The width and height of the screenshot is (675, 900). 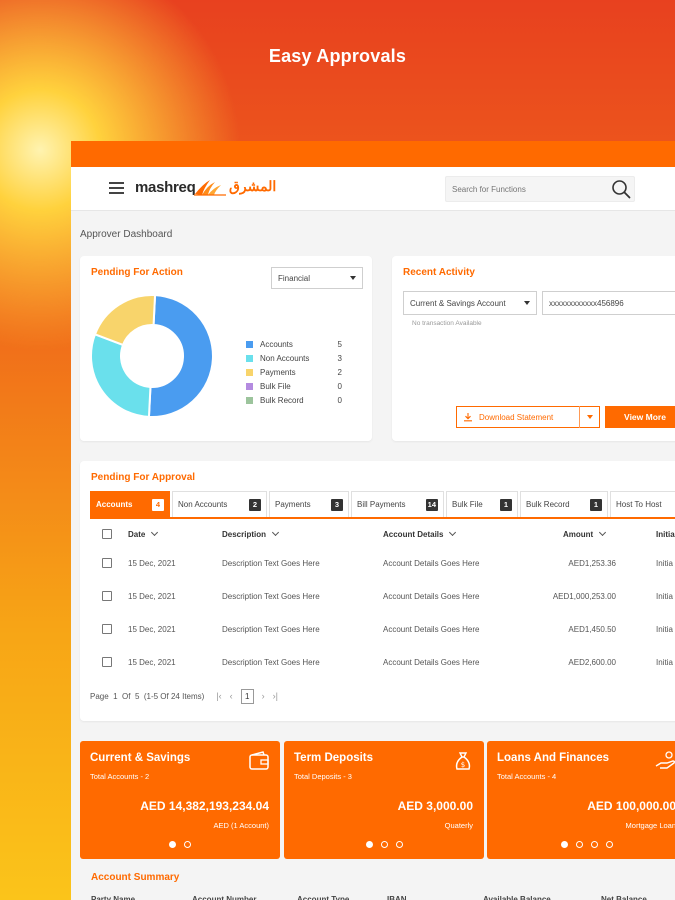 I want to click on tab-payments: Payments 3, so click(x=309, y=504).